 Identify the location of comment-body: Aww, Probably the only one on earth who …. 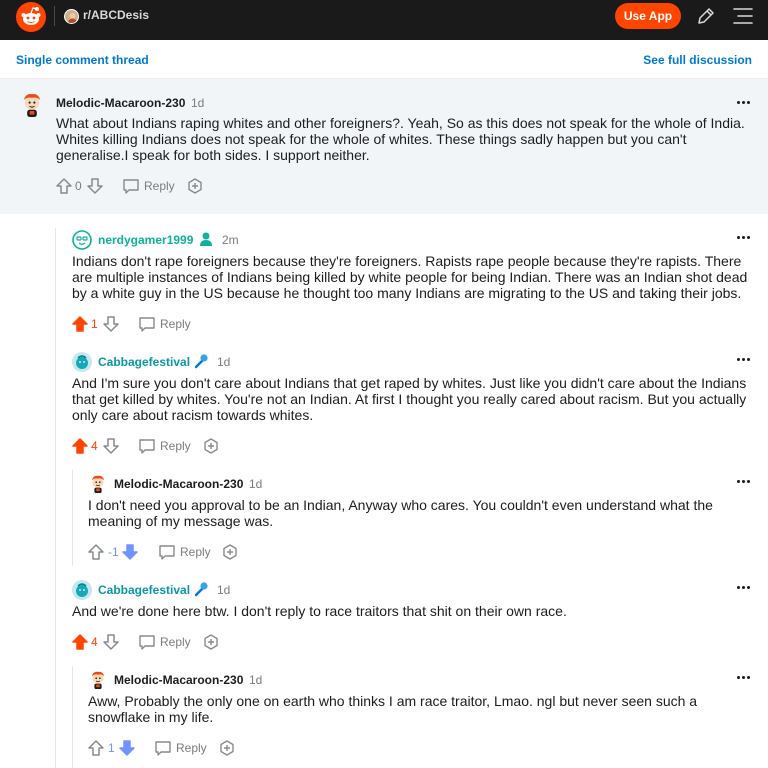
(393, 709).